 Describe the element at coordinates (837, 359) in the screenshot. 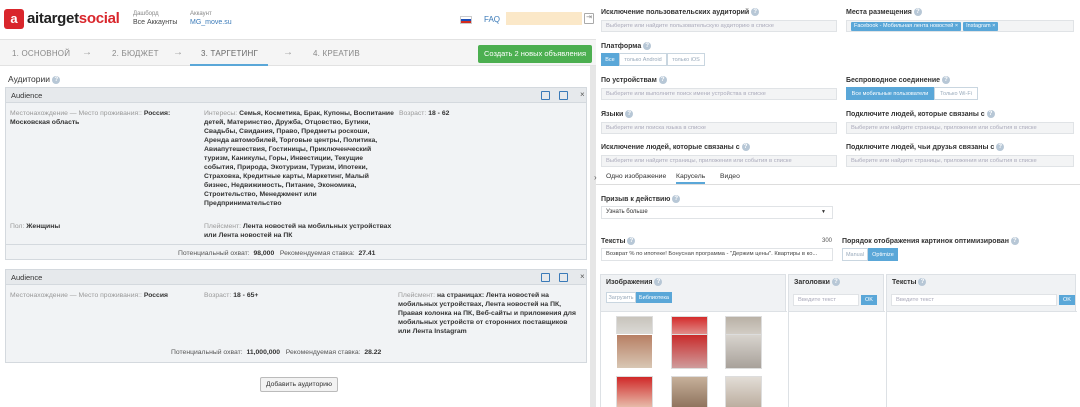

I see `headlines-list` at that location.